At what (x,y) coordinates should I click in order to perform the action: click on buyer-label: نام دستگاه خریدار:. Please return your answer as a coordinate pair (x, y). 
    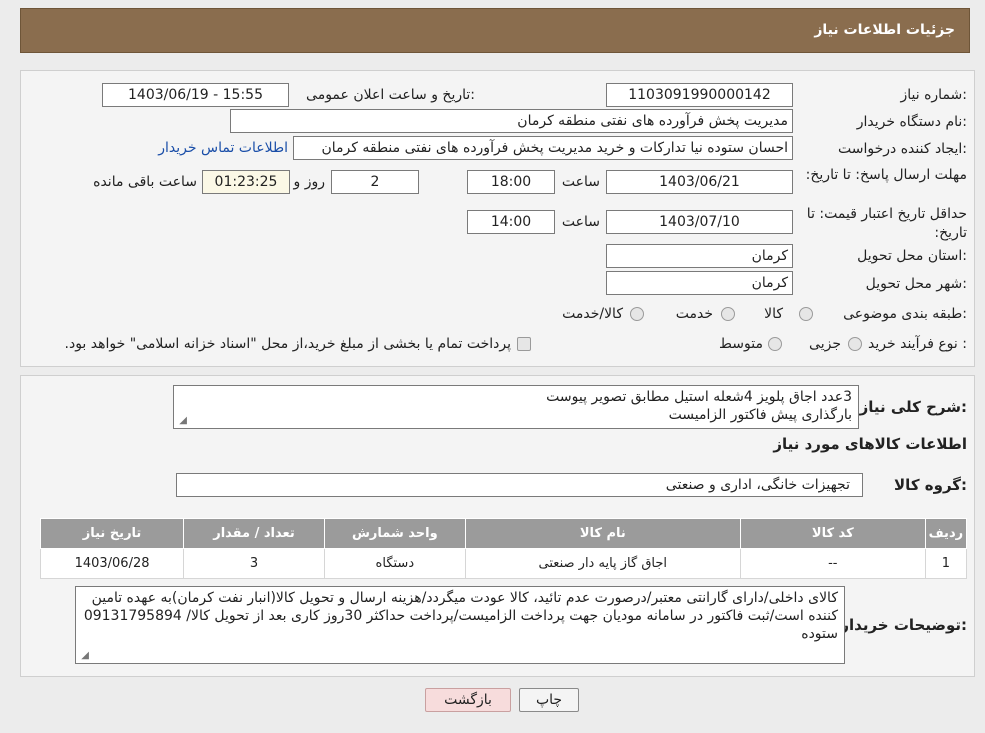
    Looking at the image, I should click on (911, 122).